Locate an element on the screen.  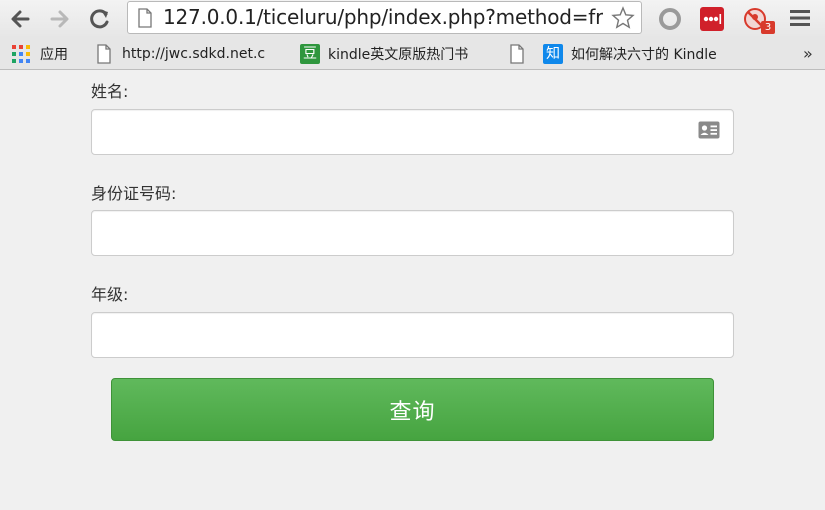
bookmark-apps: 应用 is located at coordinates (40, 54).